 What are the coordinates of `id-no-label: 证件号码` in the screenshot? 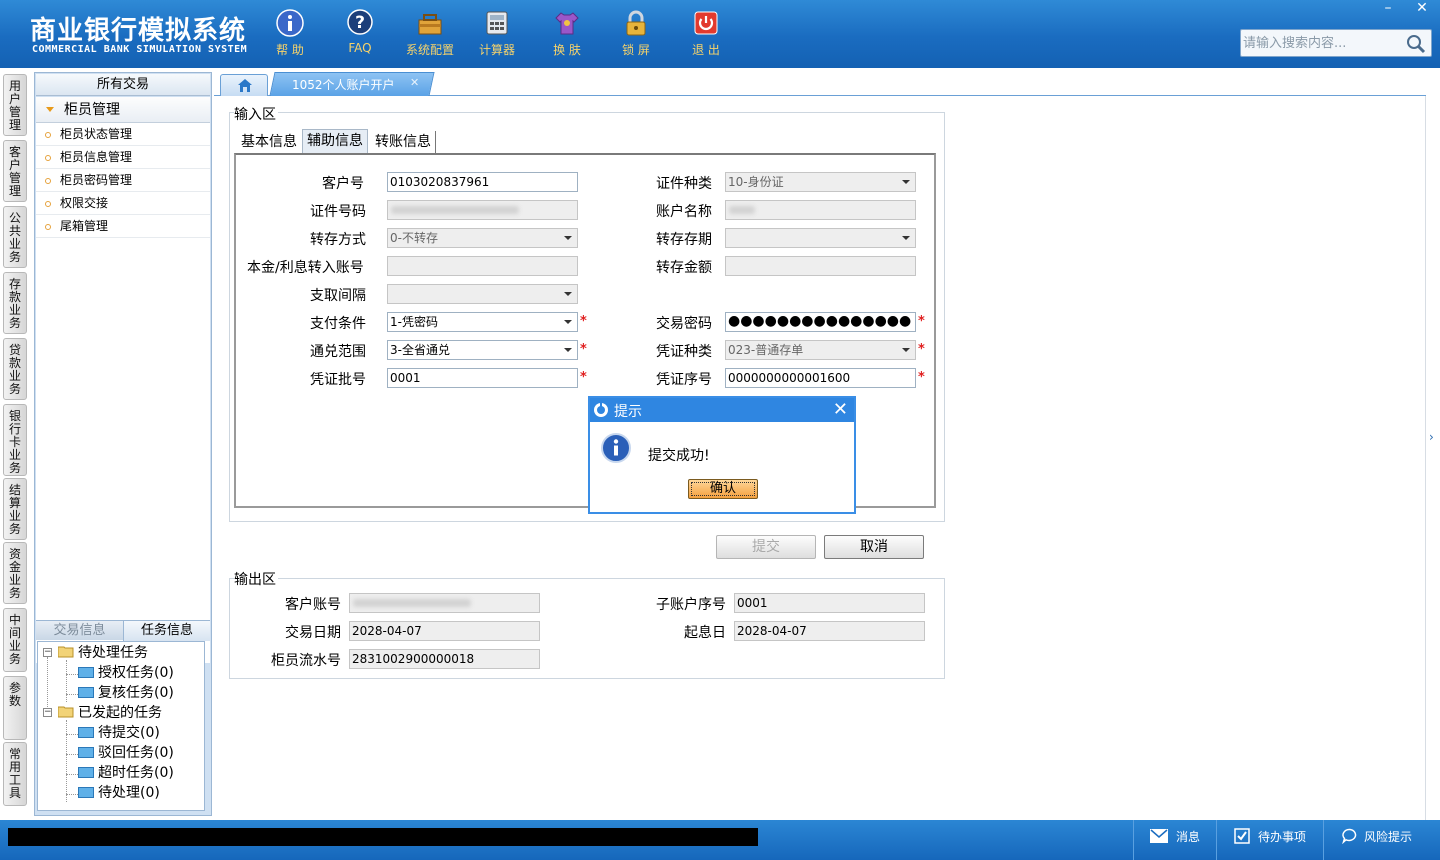 It's located at (338, 212).